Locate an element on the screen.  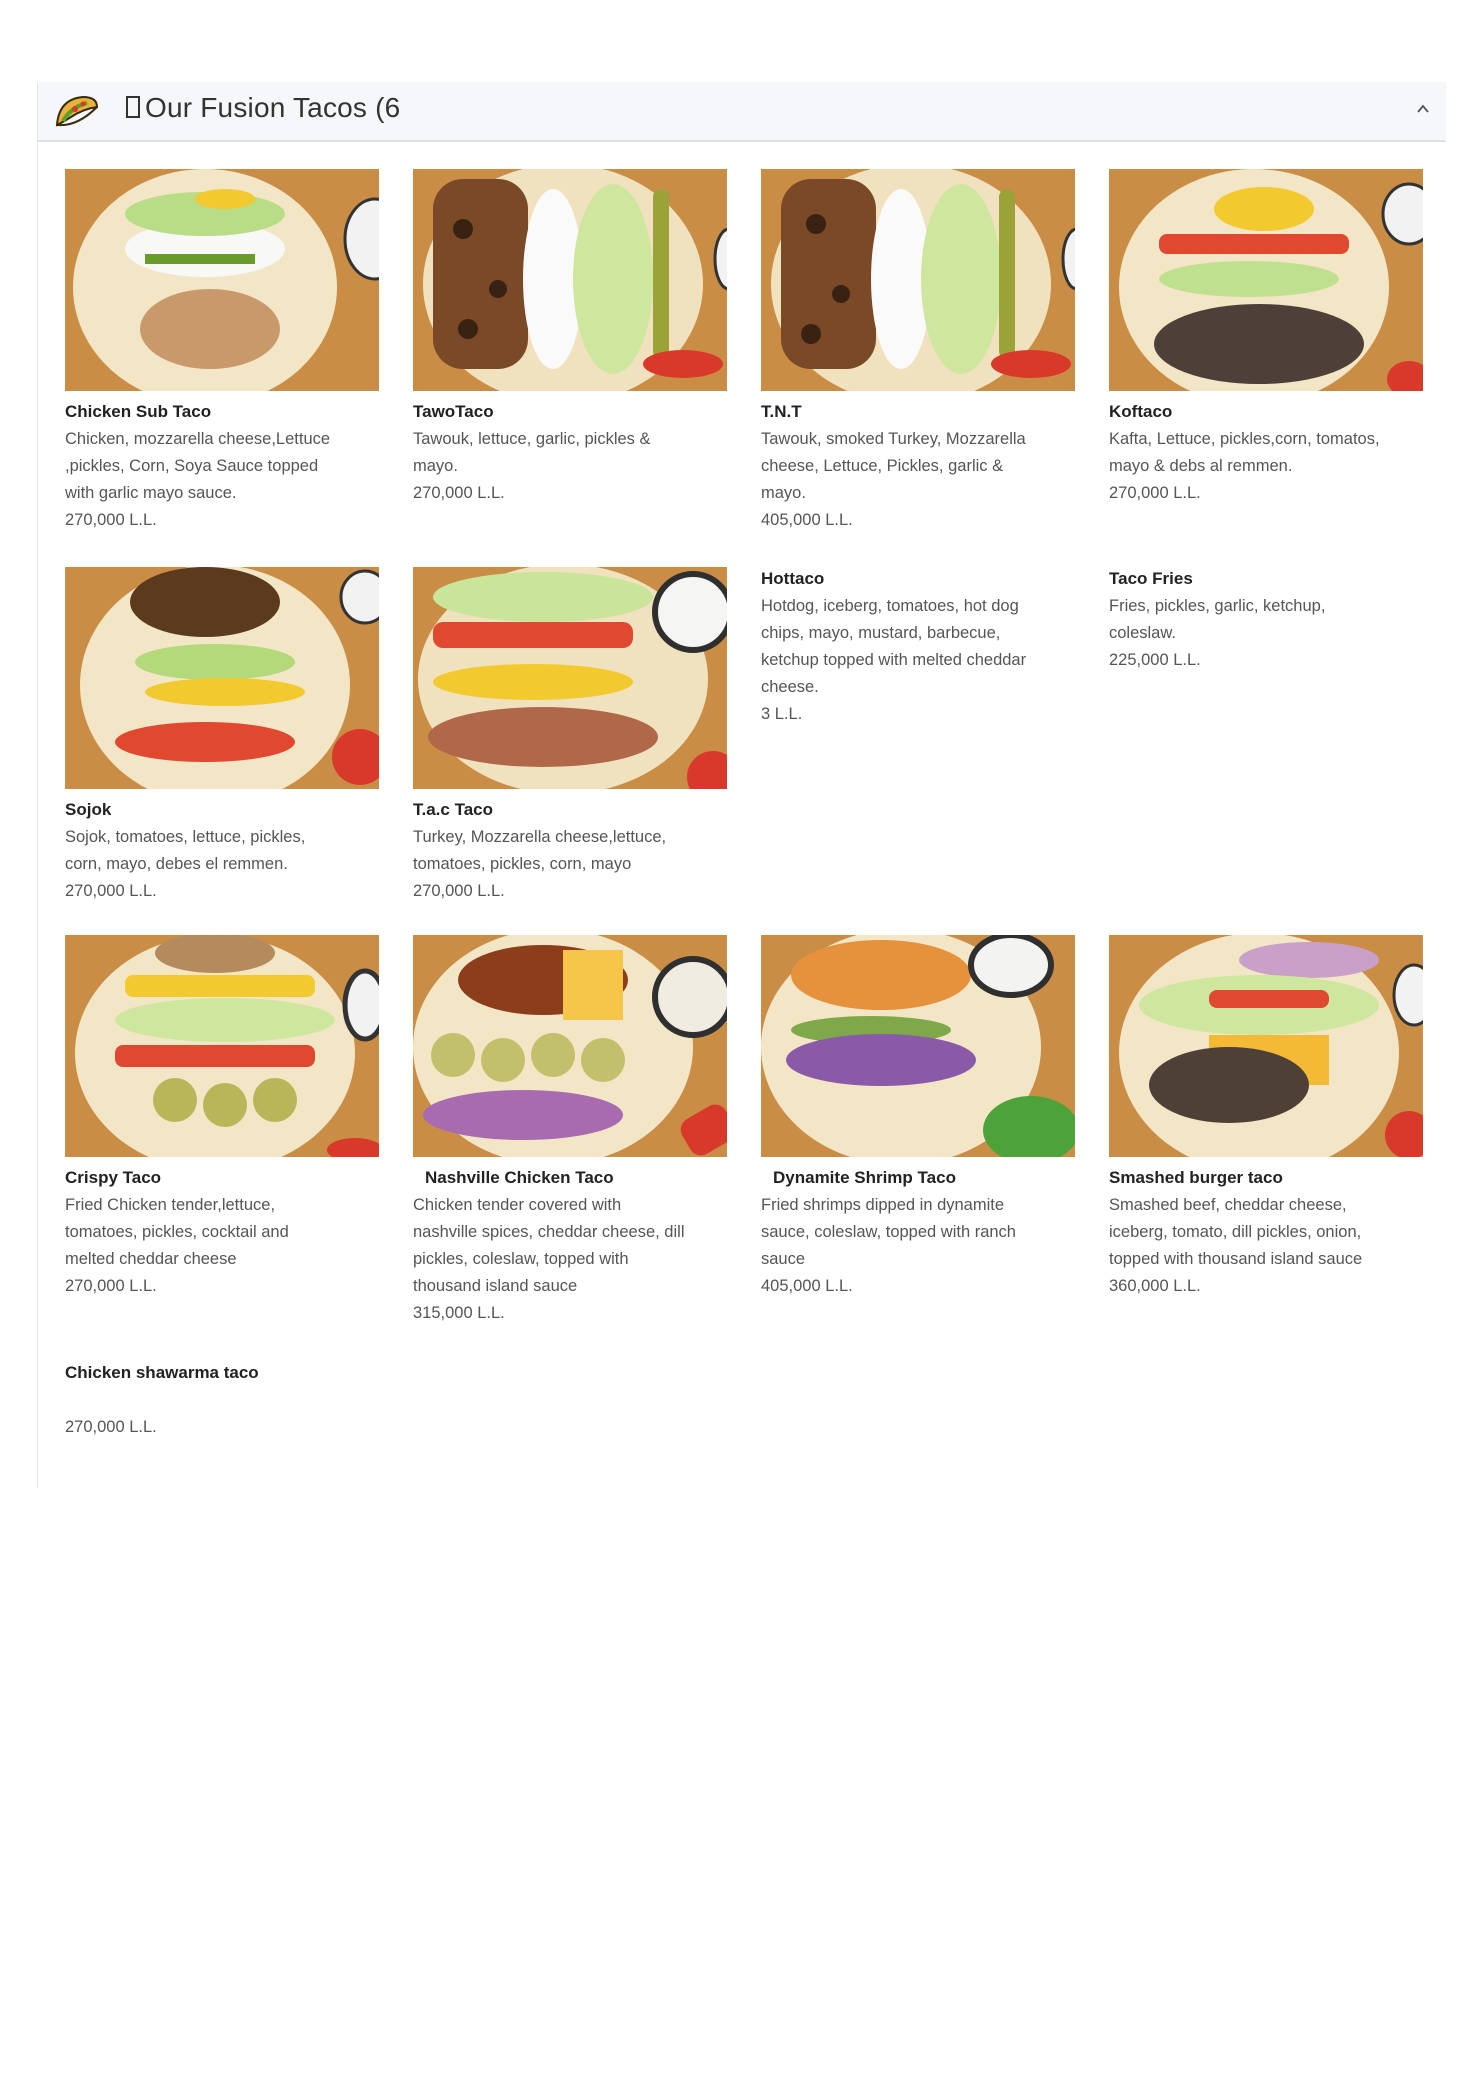
section-title: Our Fusion Tacos (6 is located at coordinates (273, 107).